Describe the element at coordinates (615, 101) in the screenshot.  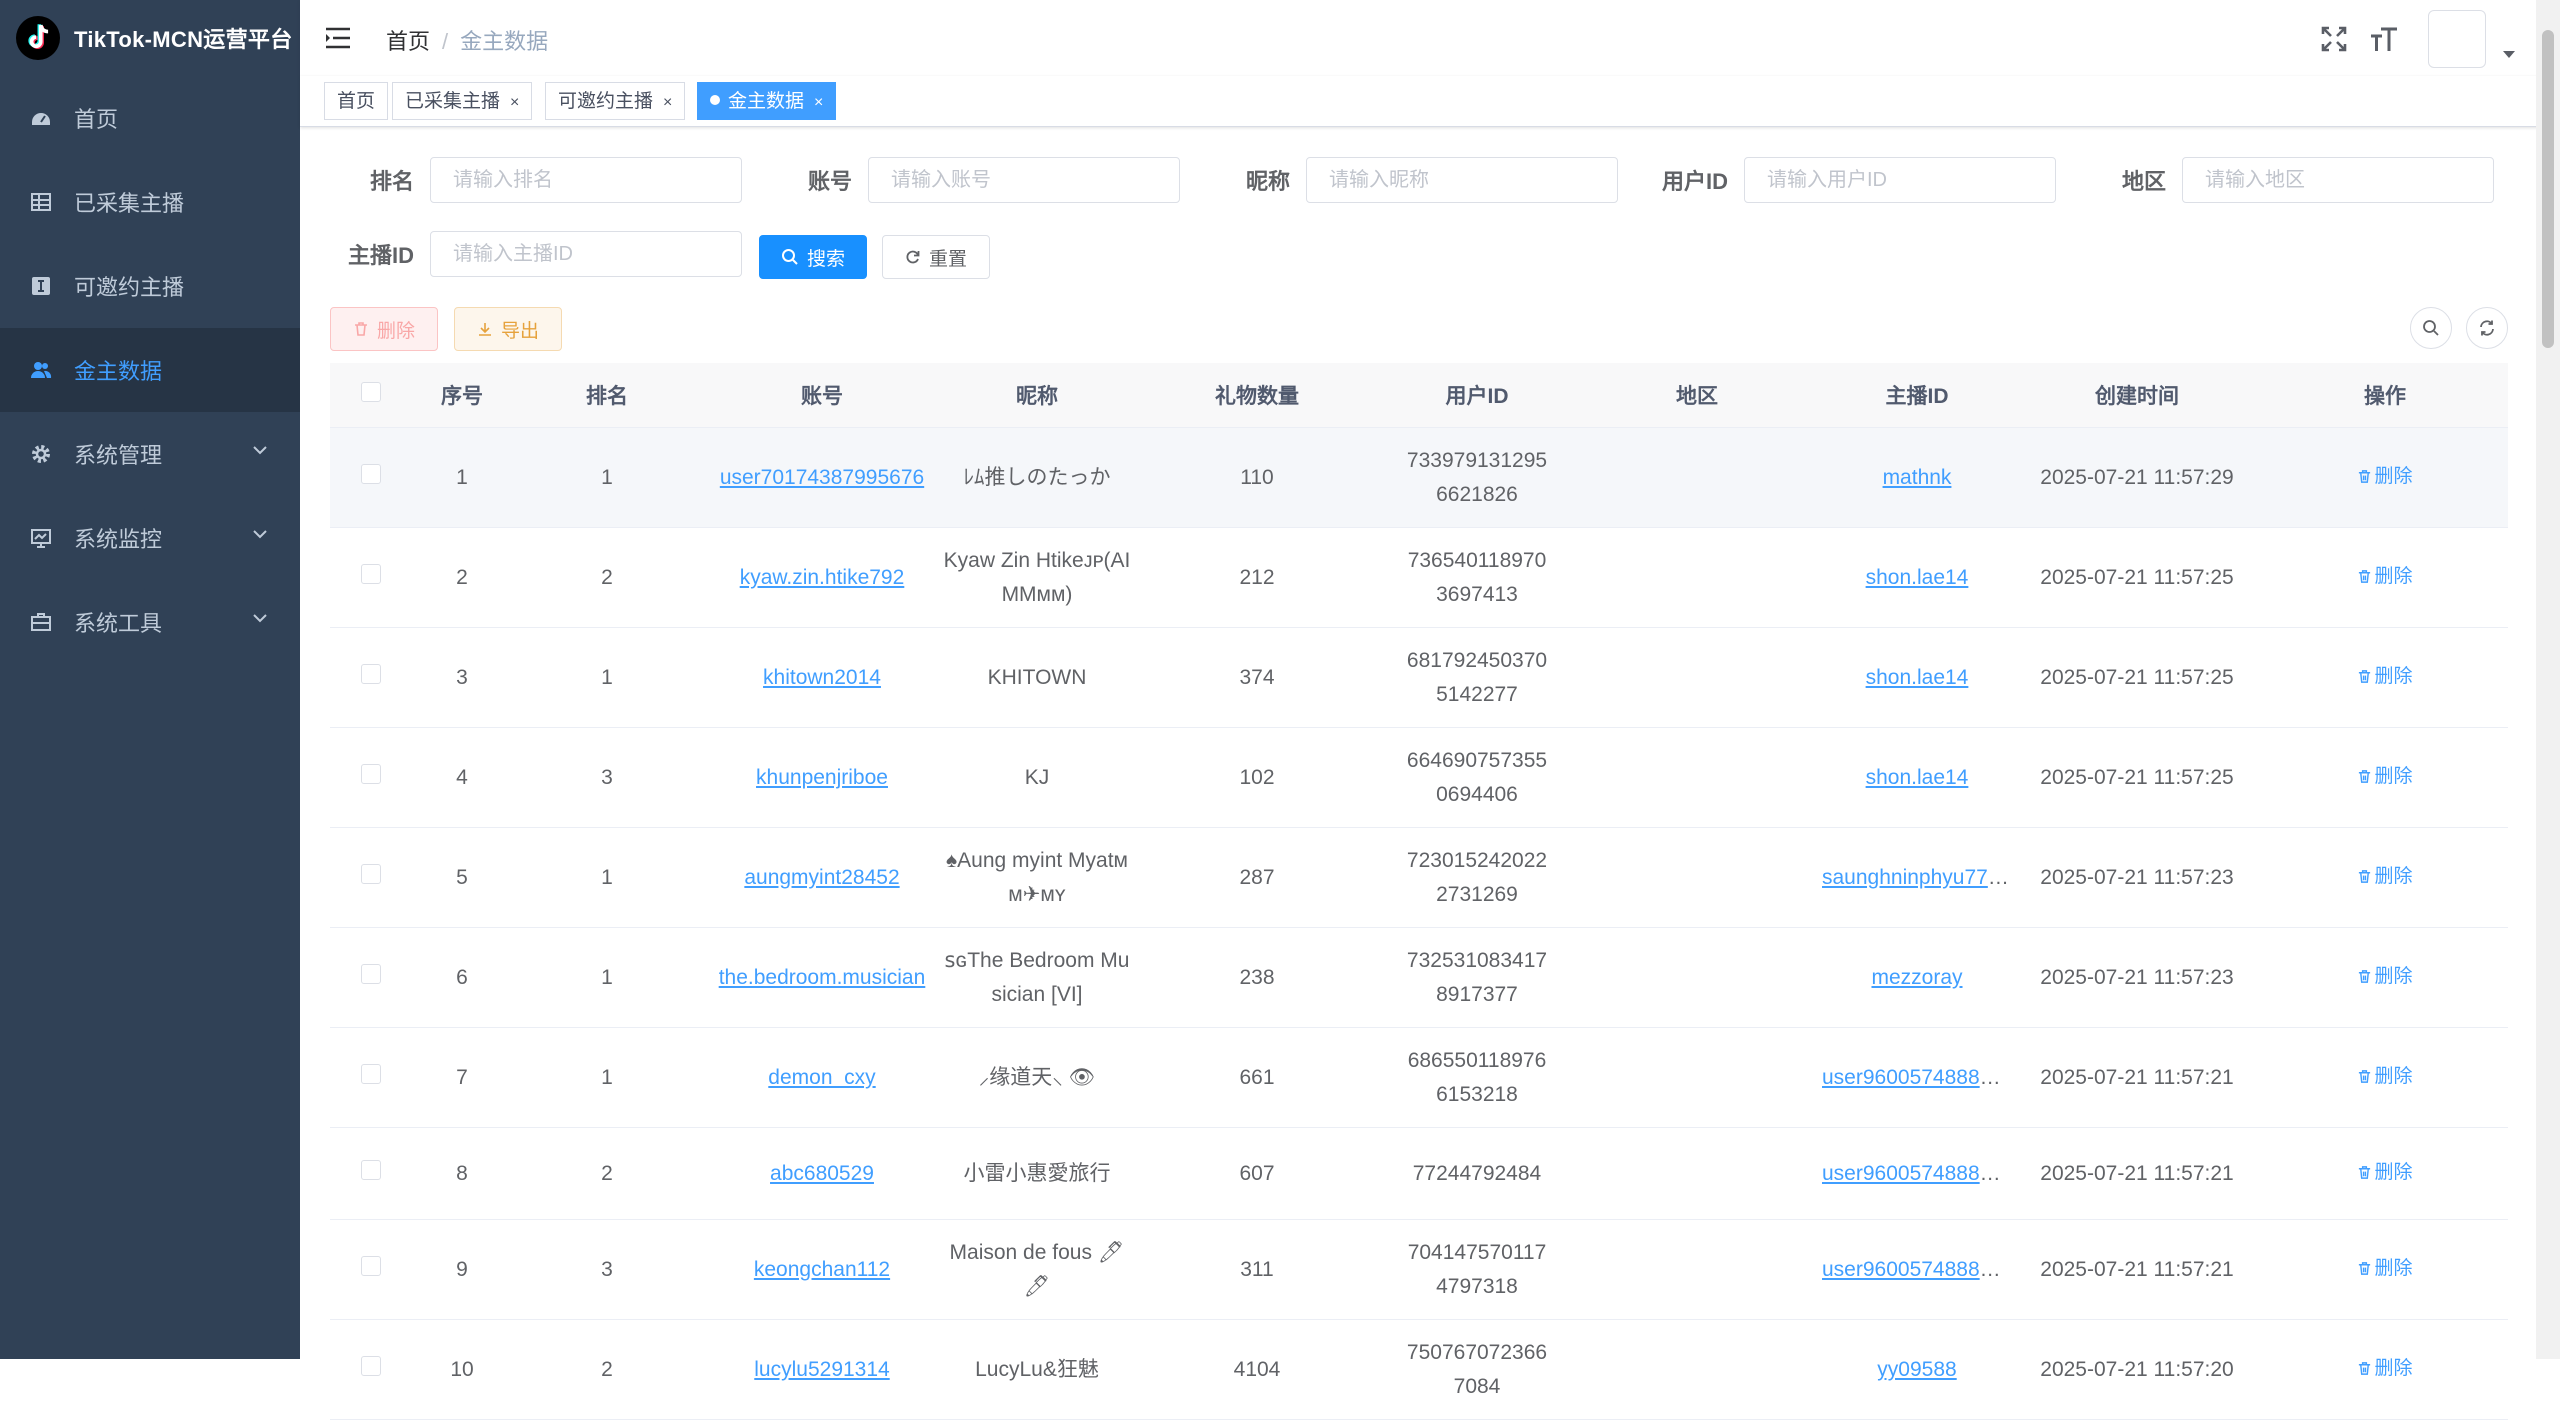
I see `tag-invitable-anchors: 可邀约主播 ×` at that location.